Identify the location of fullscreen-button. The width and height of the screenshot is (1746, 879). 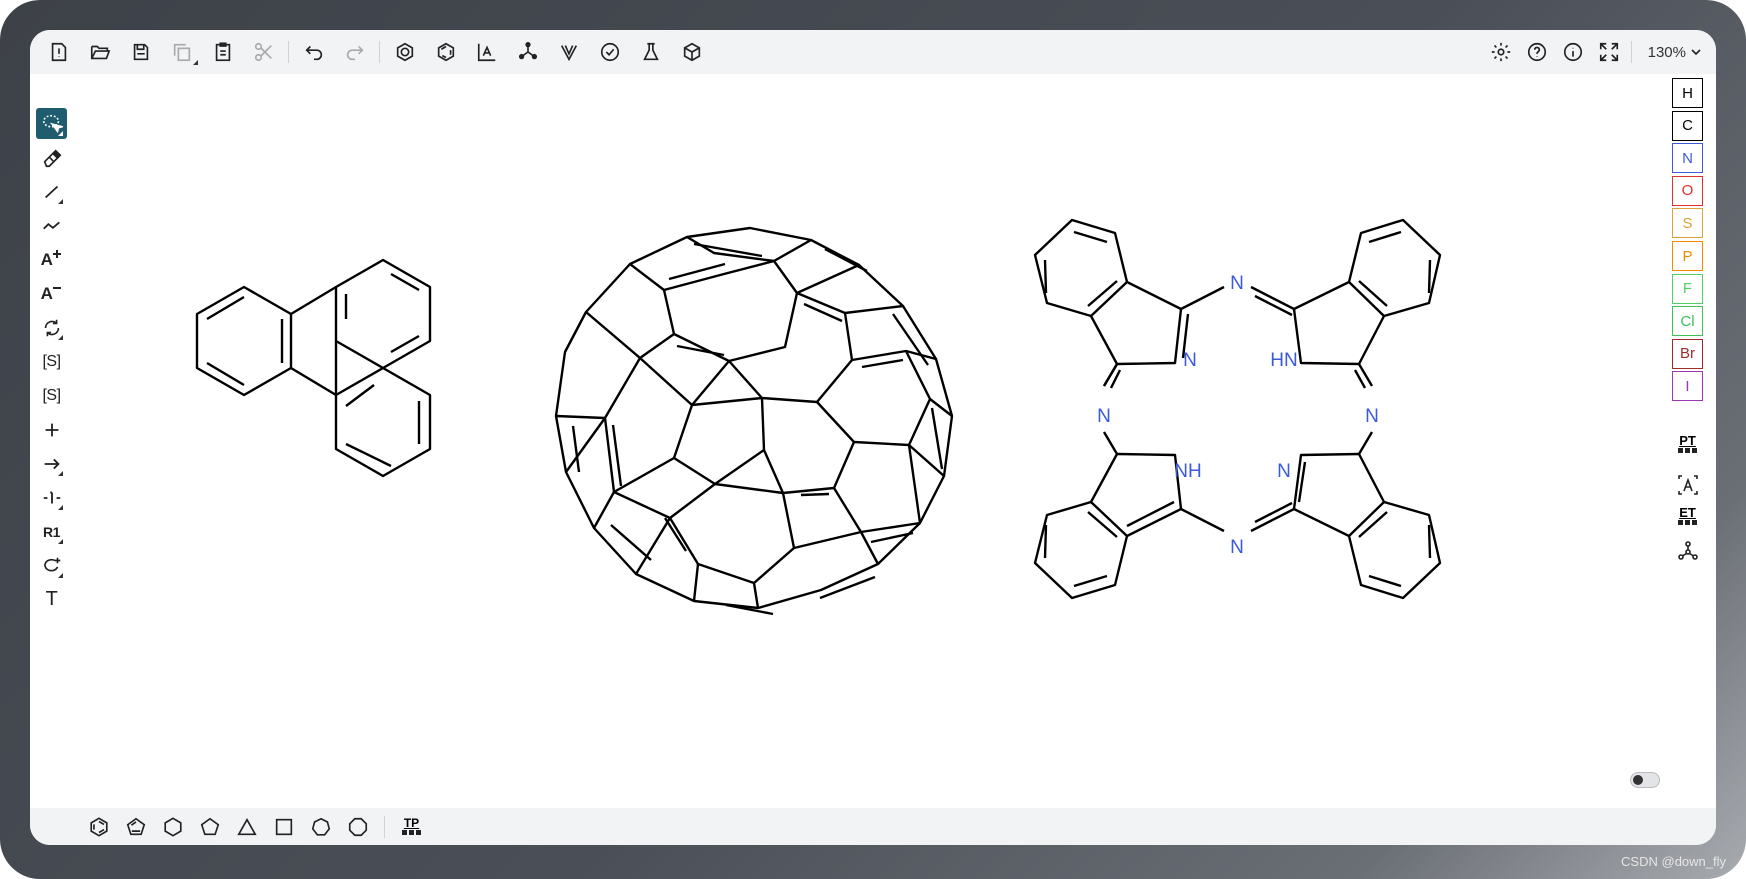
(1609, 52).